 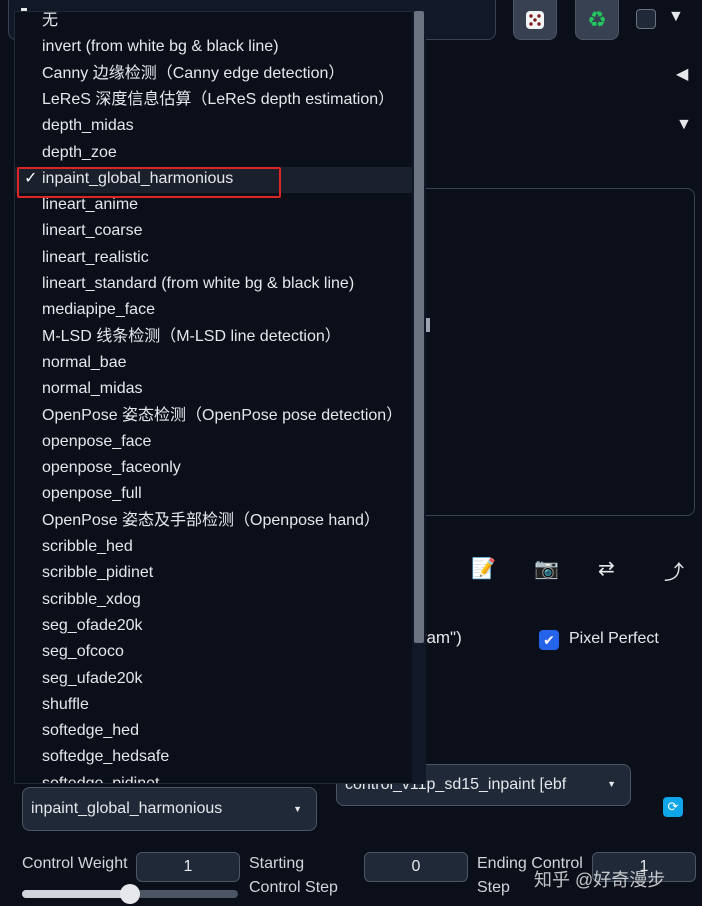 I want to click on control-weight-slider, so click(x=130, y=894).